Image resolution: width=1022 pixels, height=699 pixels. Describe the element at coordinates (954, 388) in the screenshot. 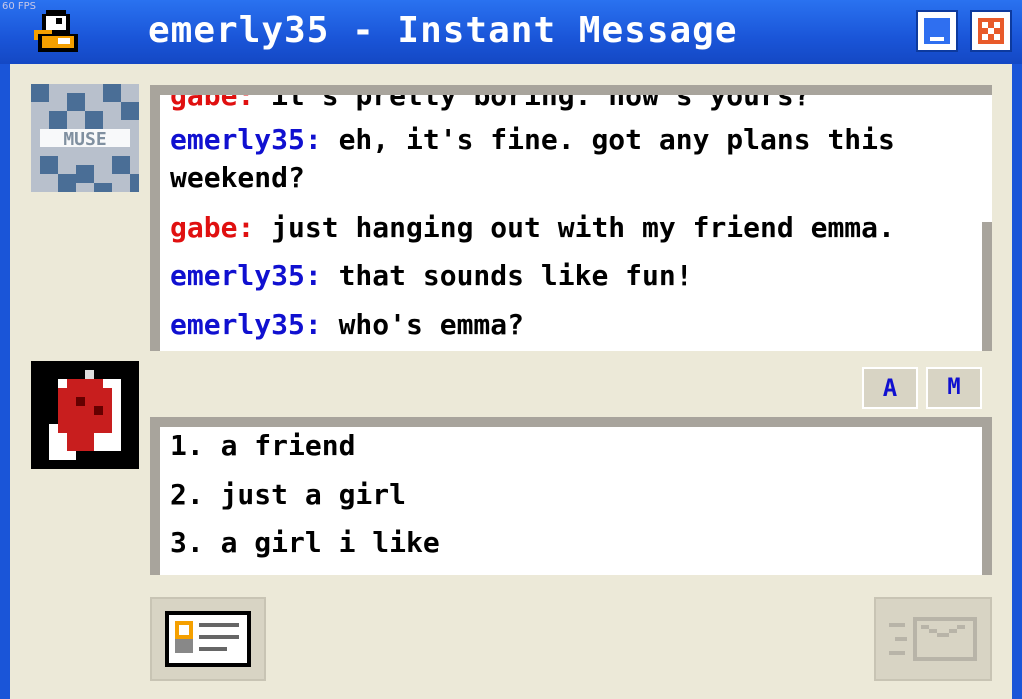

I see `style-format-button: M` at that location.